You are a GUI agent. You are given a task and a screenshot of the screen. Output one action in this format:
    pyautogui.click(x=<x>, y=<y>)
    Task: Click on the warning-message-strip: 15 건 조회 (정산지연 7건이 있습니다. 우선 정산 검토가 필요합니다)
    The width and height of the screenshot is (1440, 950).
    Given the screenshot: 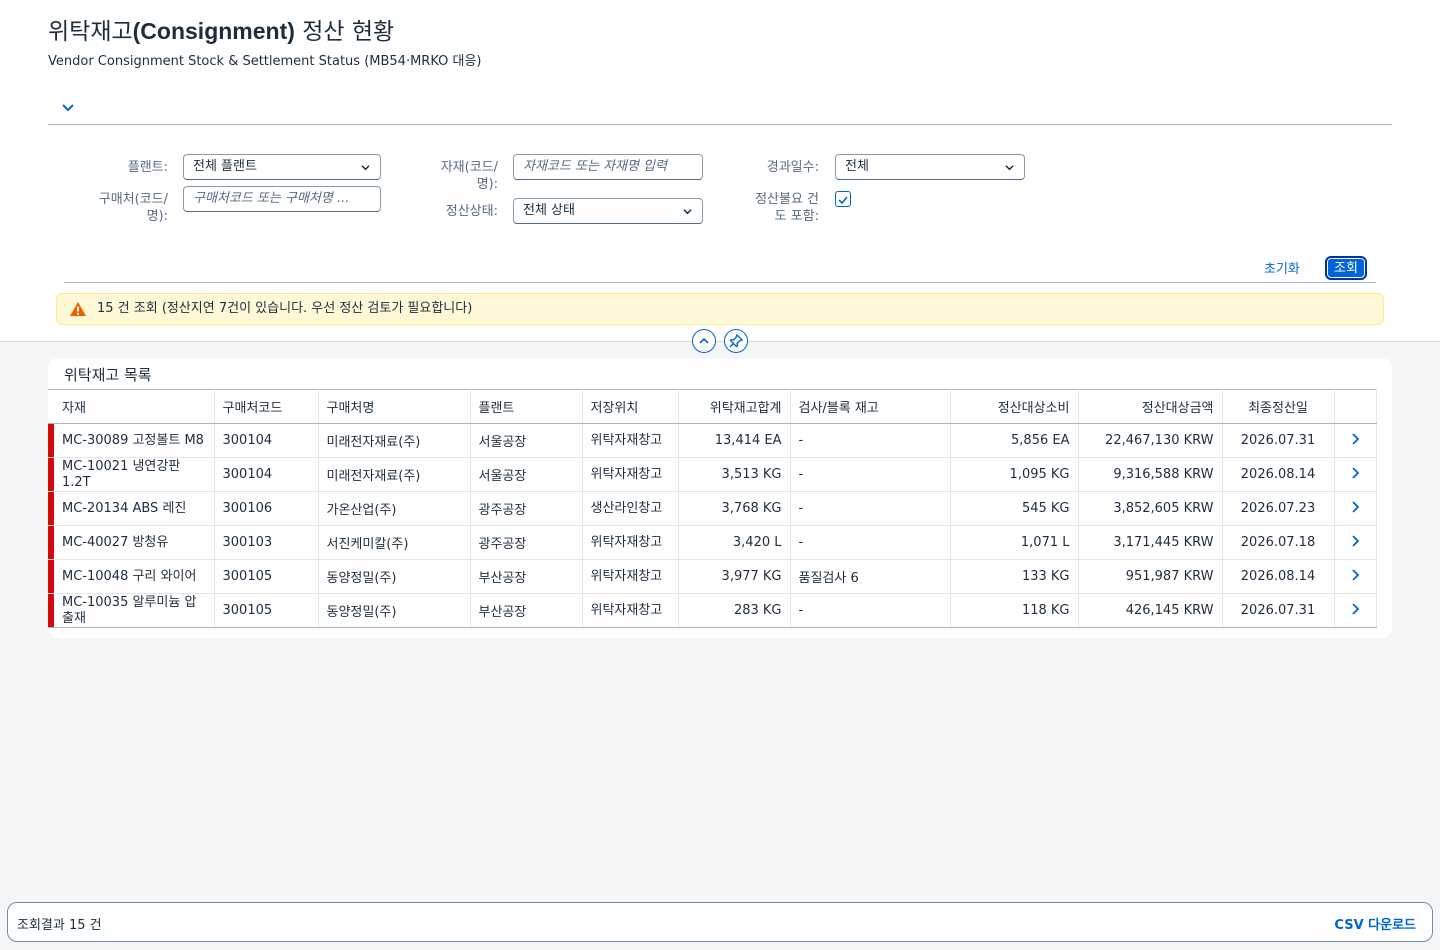 What is the action you would take?
    pyautogui.click(x=720, y=309)
    